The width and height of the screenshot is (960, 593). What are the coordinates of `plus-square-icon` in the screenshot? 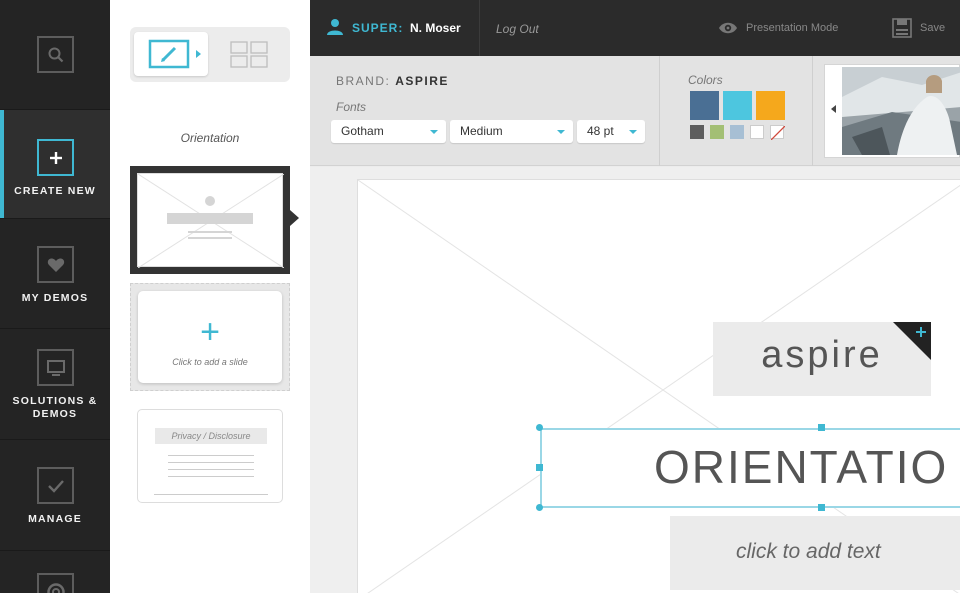 It's located at (55, 157).